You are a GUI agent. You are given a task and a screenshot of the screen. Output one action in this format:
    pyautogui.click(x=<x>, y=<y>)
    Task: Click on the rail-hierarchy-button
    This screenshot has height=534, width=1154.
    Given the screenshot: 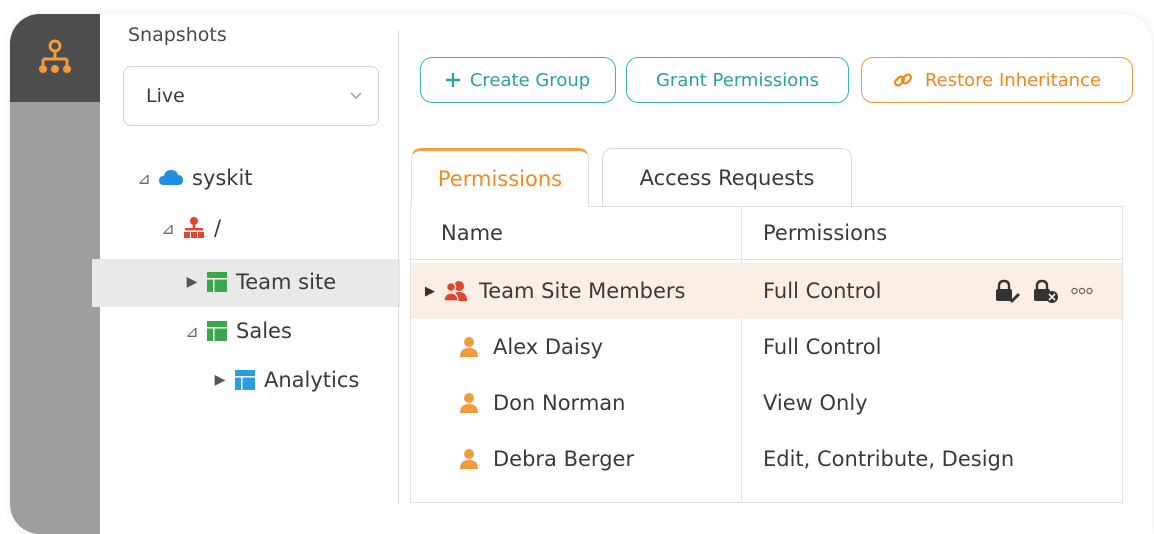 What is the action you would take?
    pyautogui.click(x=55, y=58)
    